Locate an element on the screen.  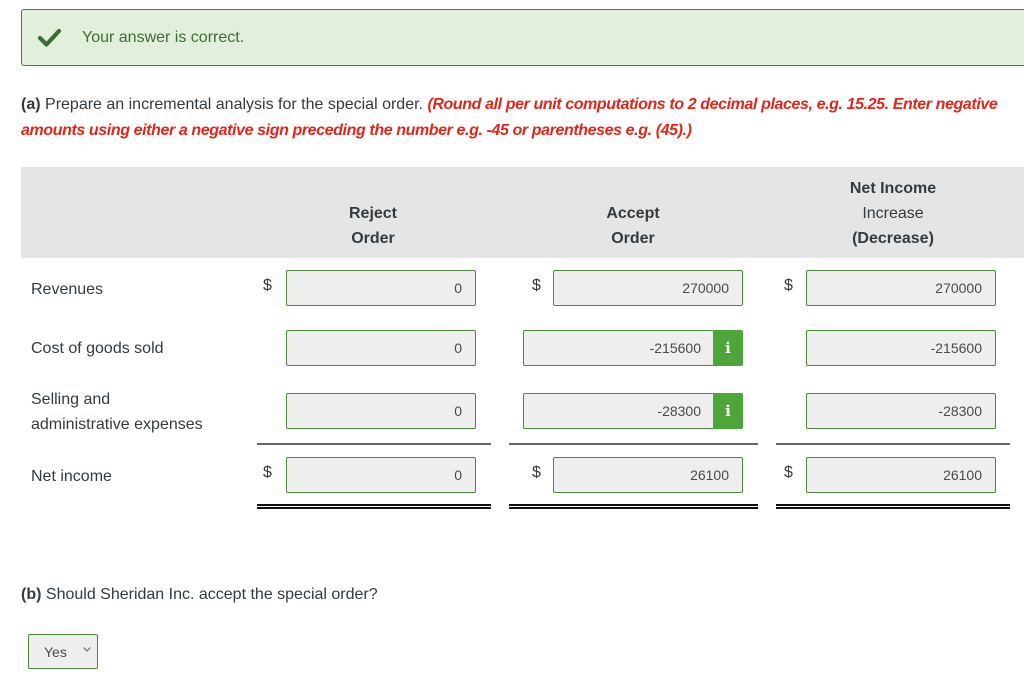
selling-admin-reject-input: 0 is located at coordinates (381, 411).